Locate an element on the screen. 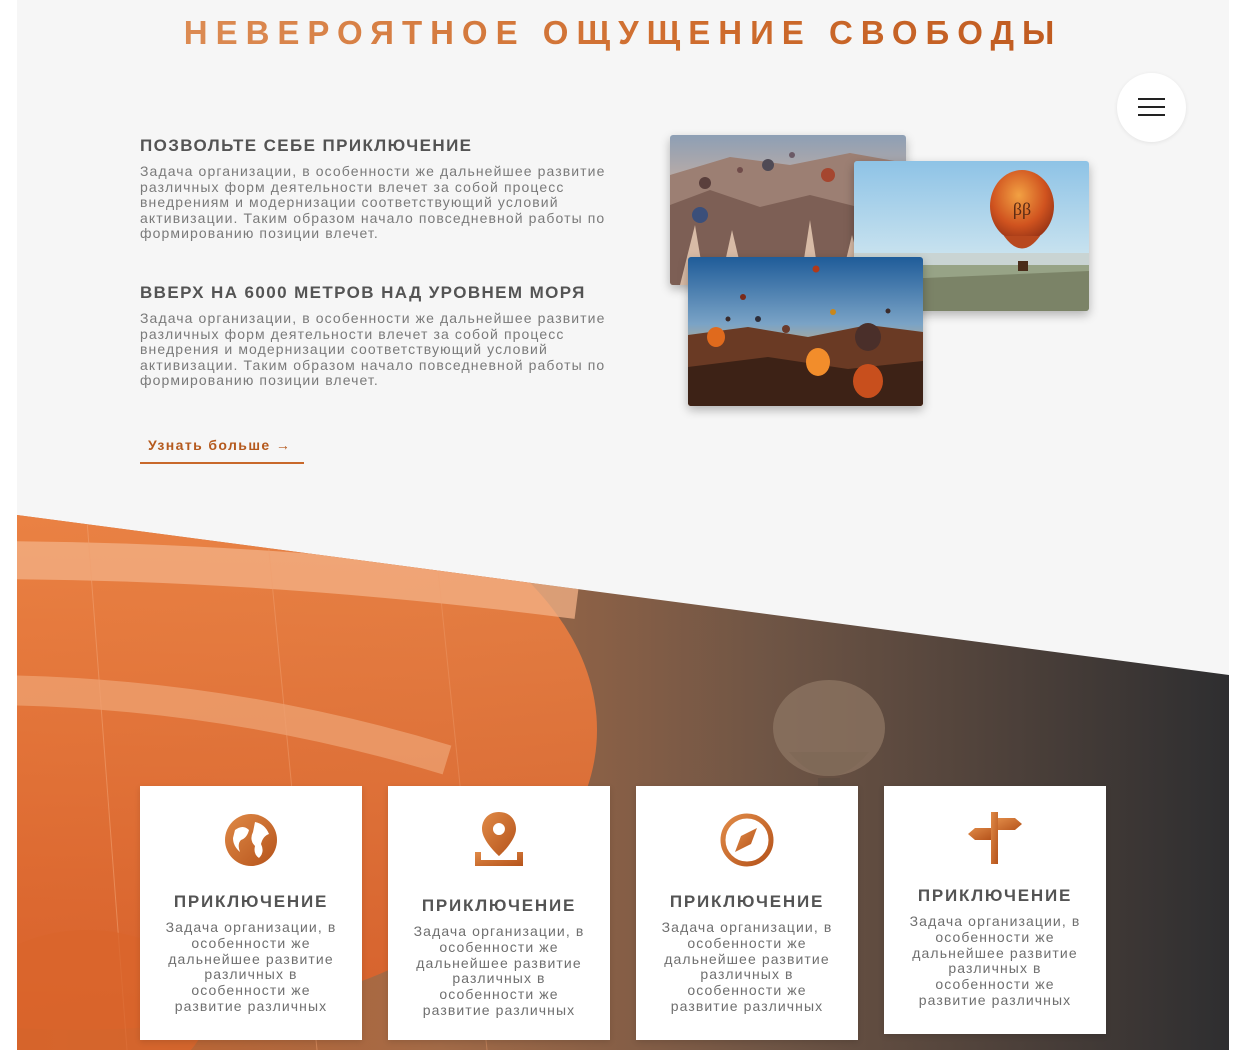 This screenshot has height=1050, width=1250. learn-more-label: Узнать больше → is located at coordinates (220, 445).